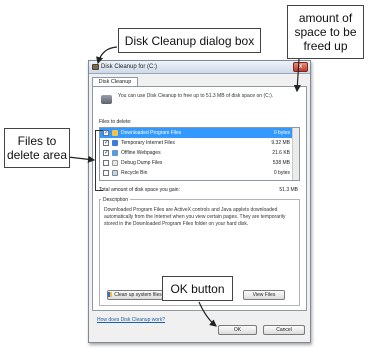 The image size is (371, 348). Describe the element at coordinates (116, 200) in the screenshot. I see `description-label: Description` at that location.